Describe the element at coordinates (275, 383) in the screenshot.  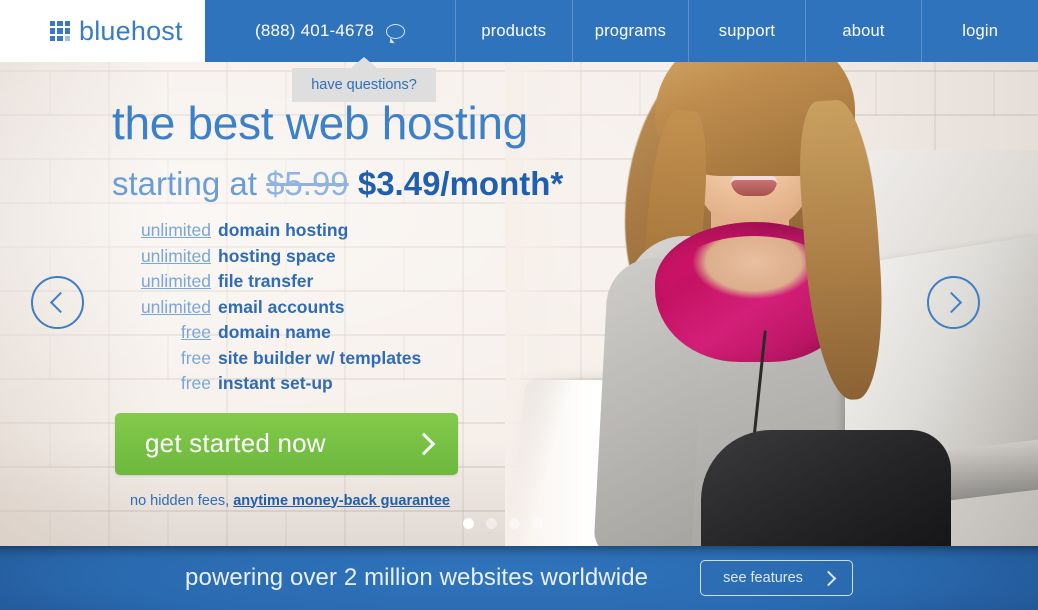
I see `feature-description: instant set-up` at that location.